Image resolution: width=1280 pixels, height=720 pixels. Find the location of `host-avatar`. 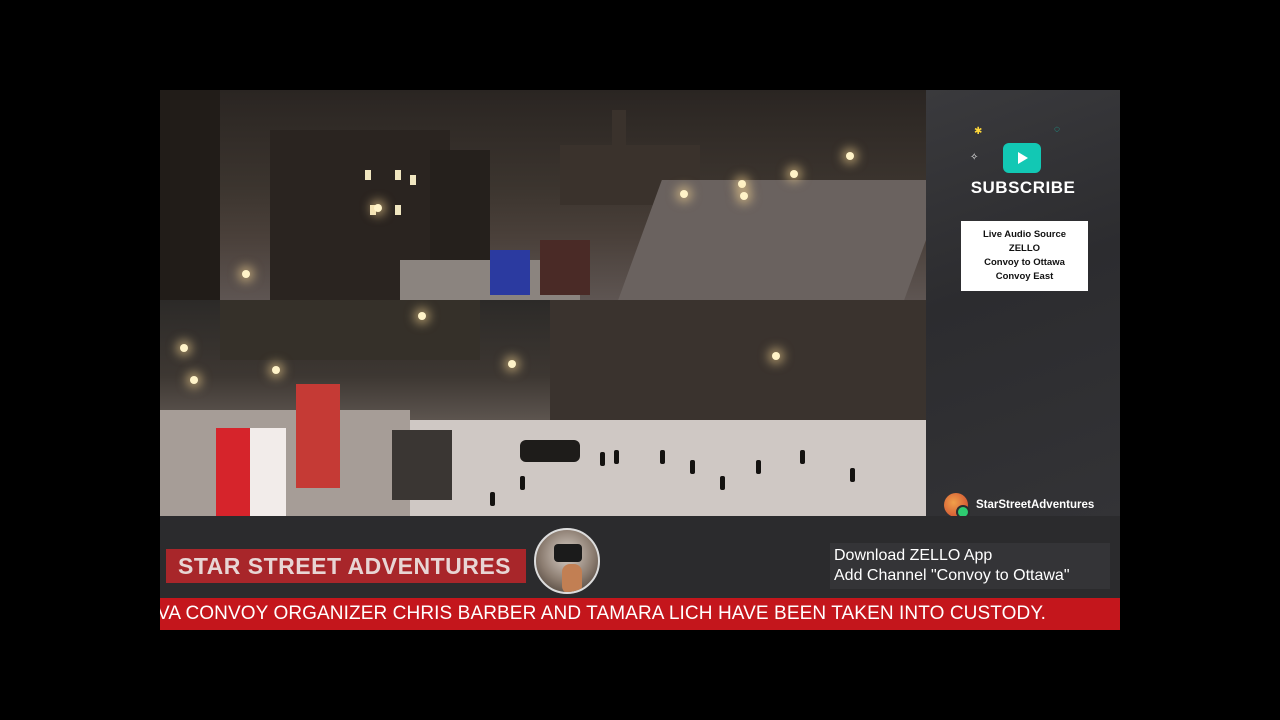

host-avatar is located at coordinates (567, 561).